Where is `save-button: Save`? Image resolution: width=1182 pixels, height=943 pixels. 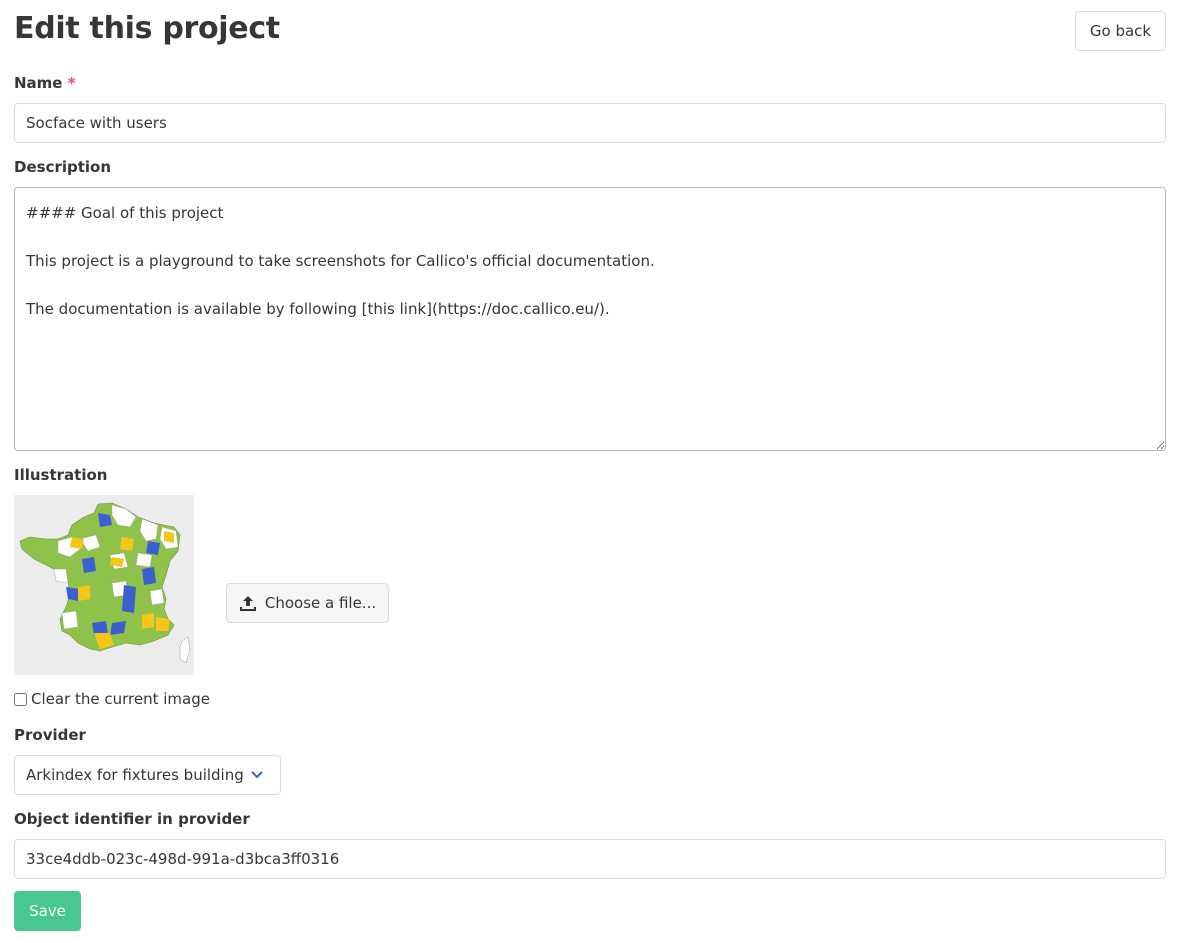
save-button: Save is located at coordinates (47, 911).